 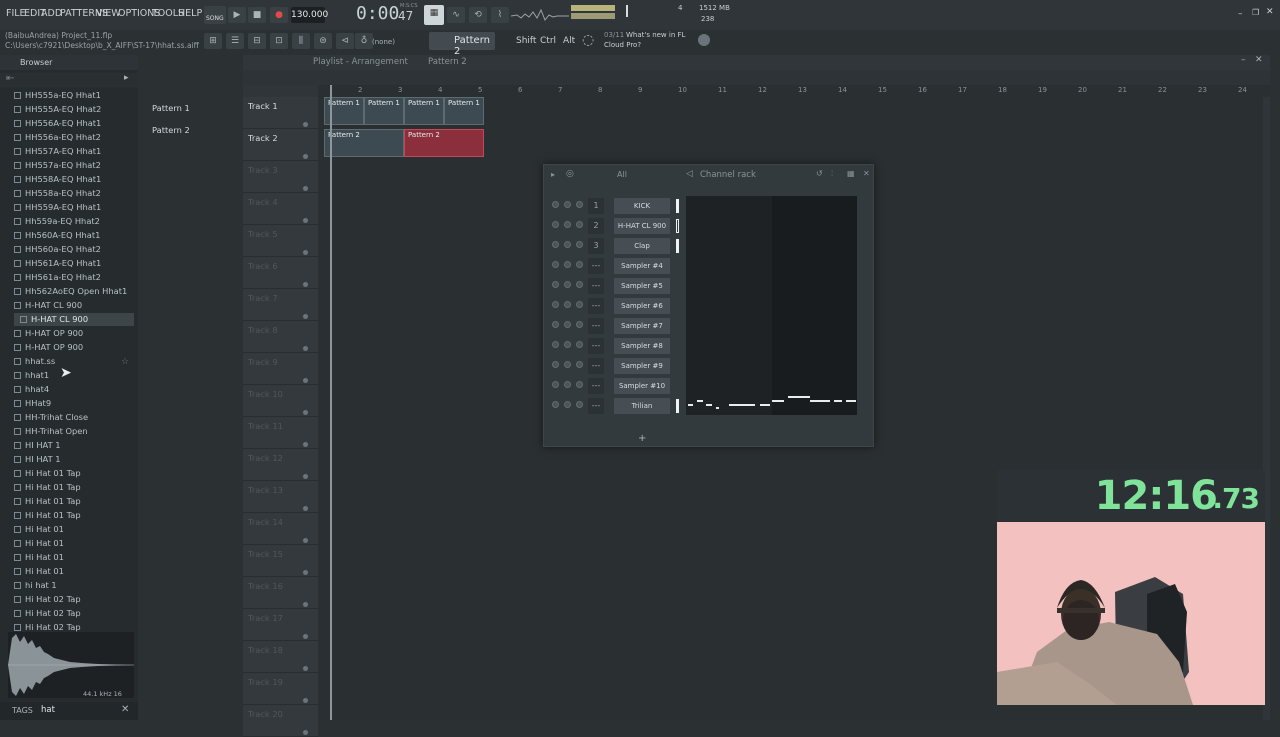 I want to click on browser-item: H-HAT OP 900, so click(x=74, y=333).